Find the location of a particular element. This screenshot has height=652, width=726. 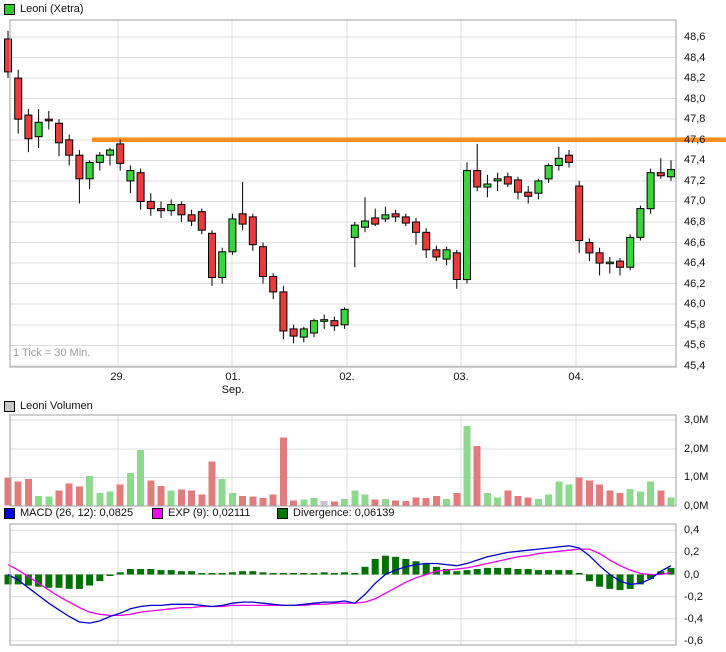

price-legend: Leoni (Xetra) is located at coordinates (44, 9).